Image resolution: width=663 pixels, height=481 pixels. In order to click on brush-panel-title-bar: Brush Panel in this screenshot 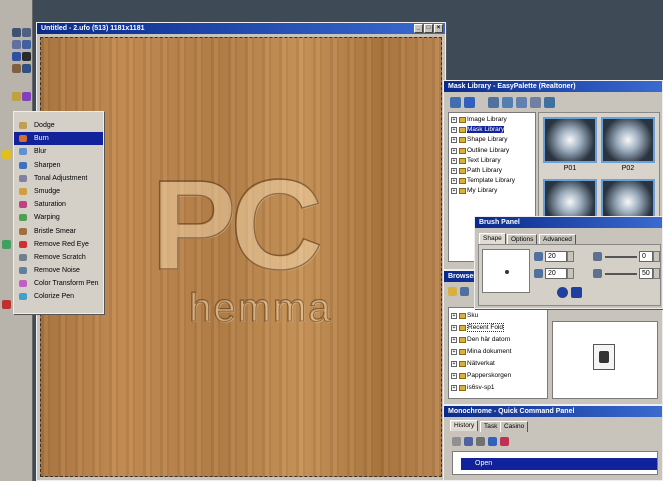, I will do `click(568, 222)`.